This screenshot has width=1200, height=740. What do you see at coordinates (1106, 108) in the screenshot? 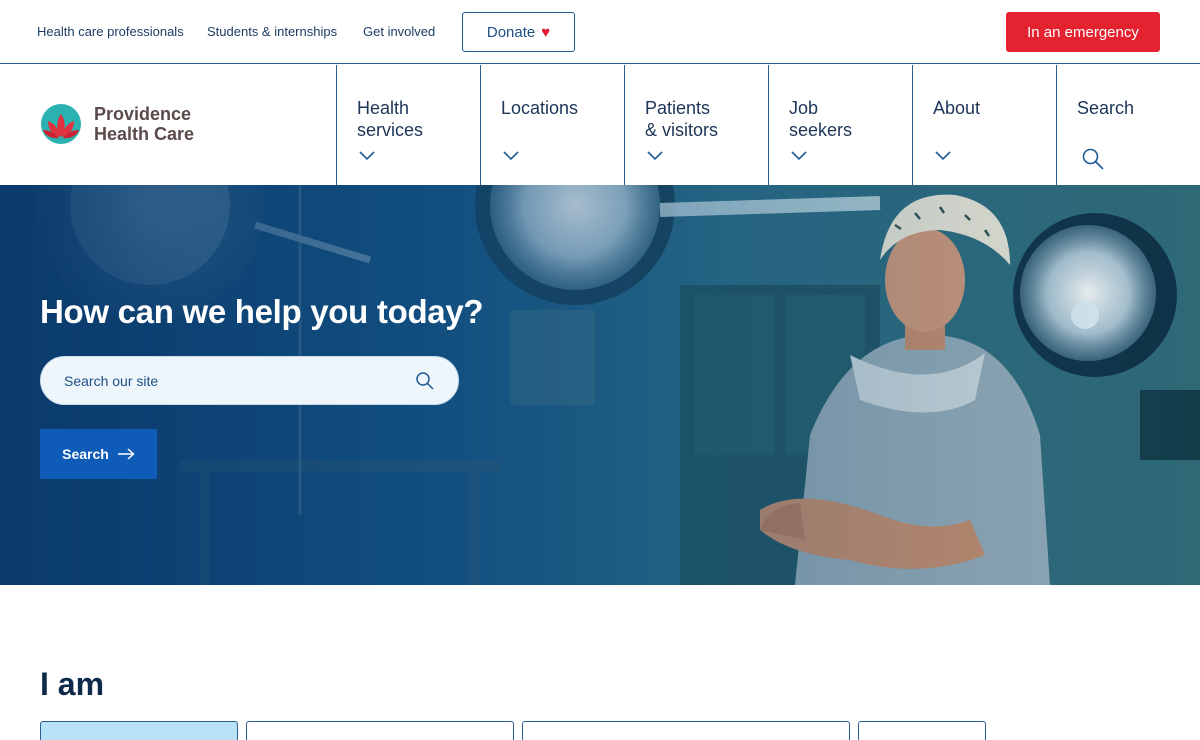
I see `nav-label: Search` at bounding box center [1106, 108].